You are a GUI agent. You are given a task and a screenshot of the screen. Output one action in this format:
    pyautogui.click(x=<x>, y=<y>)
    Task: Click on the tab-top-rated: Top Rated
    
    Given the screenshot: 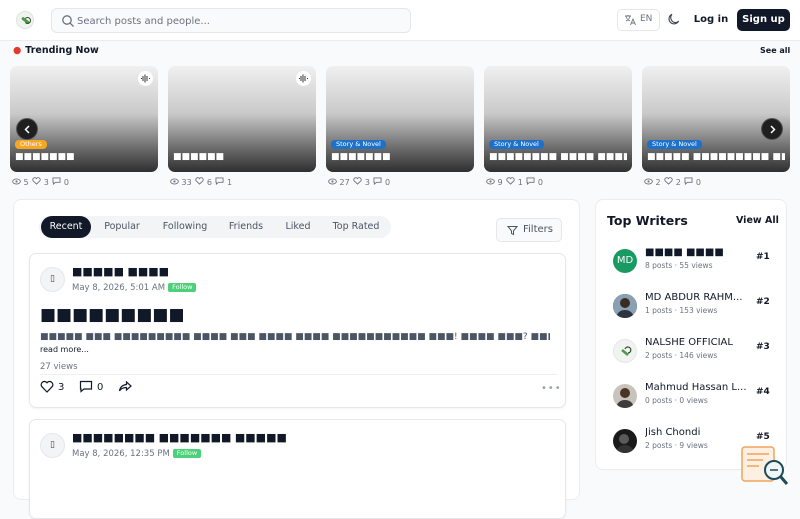 What is the action you would take?
    pyautogui.click(x=356, y=227)
    